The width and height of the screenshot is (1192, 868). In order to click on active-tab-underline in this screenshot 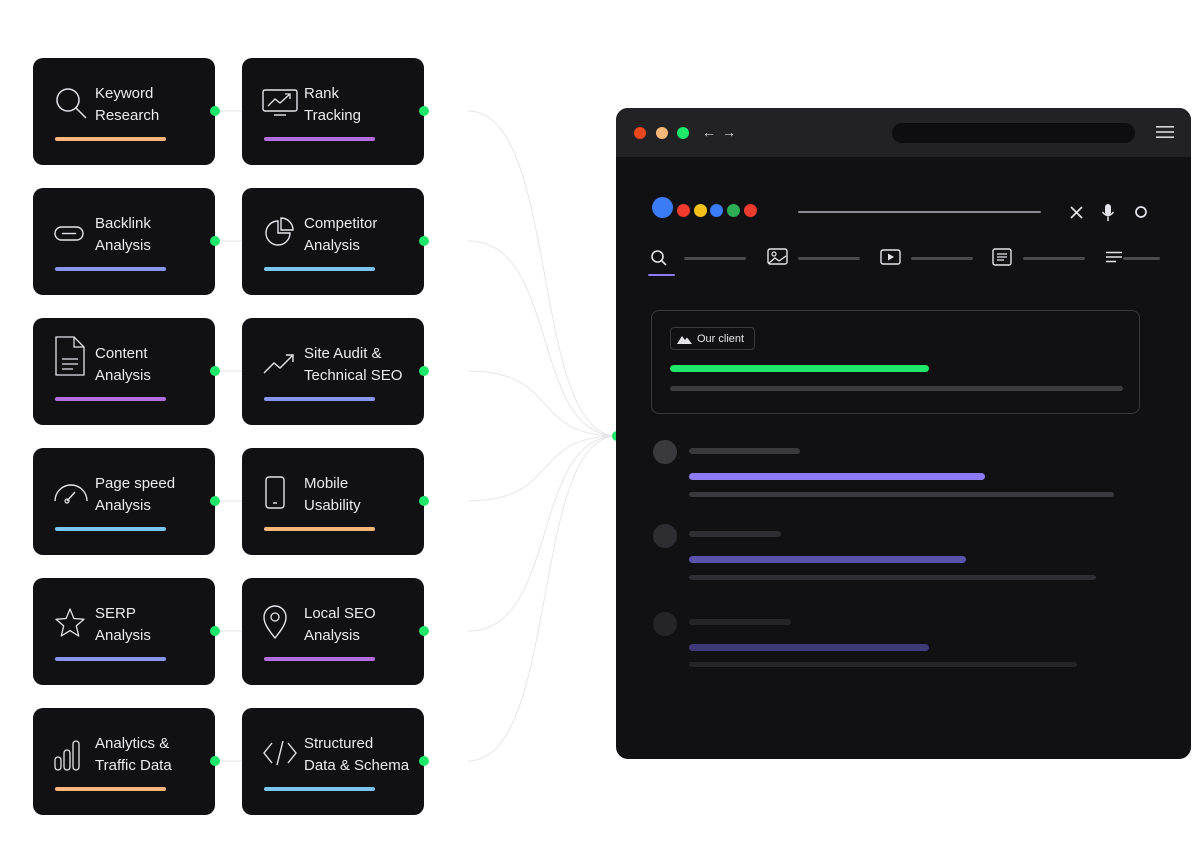, I will do `click(661, 275)`.